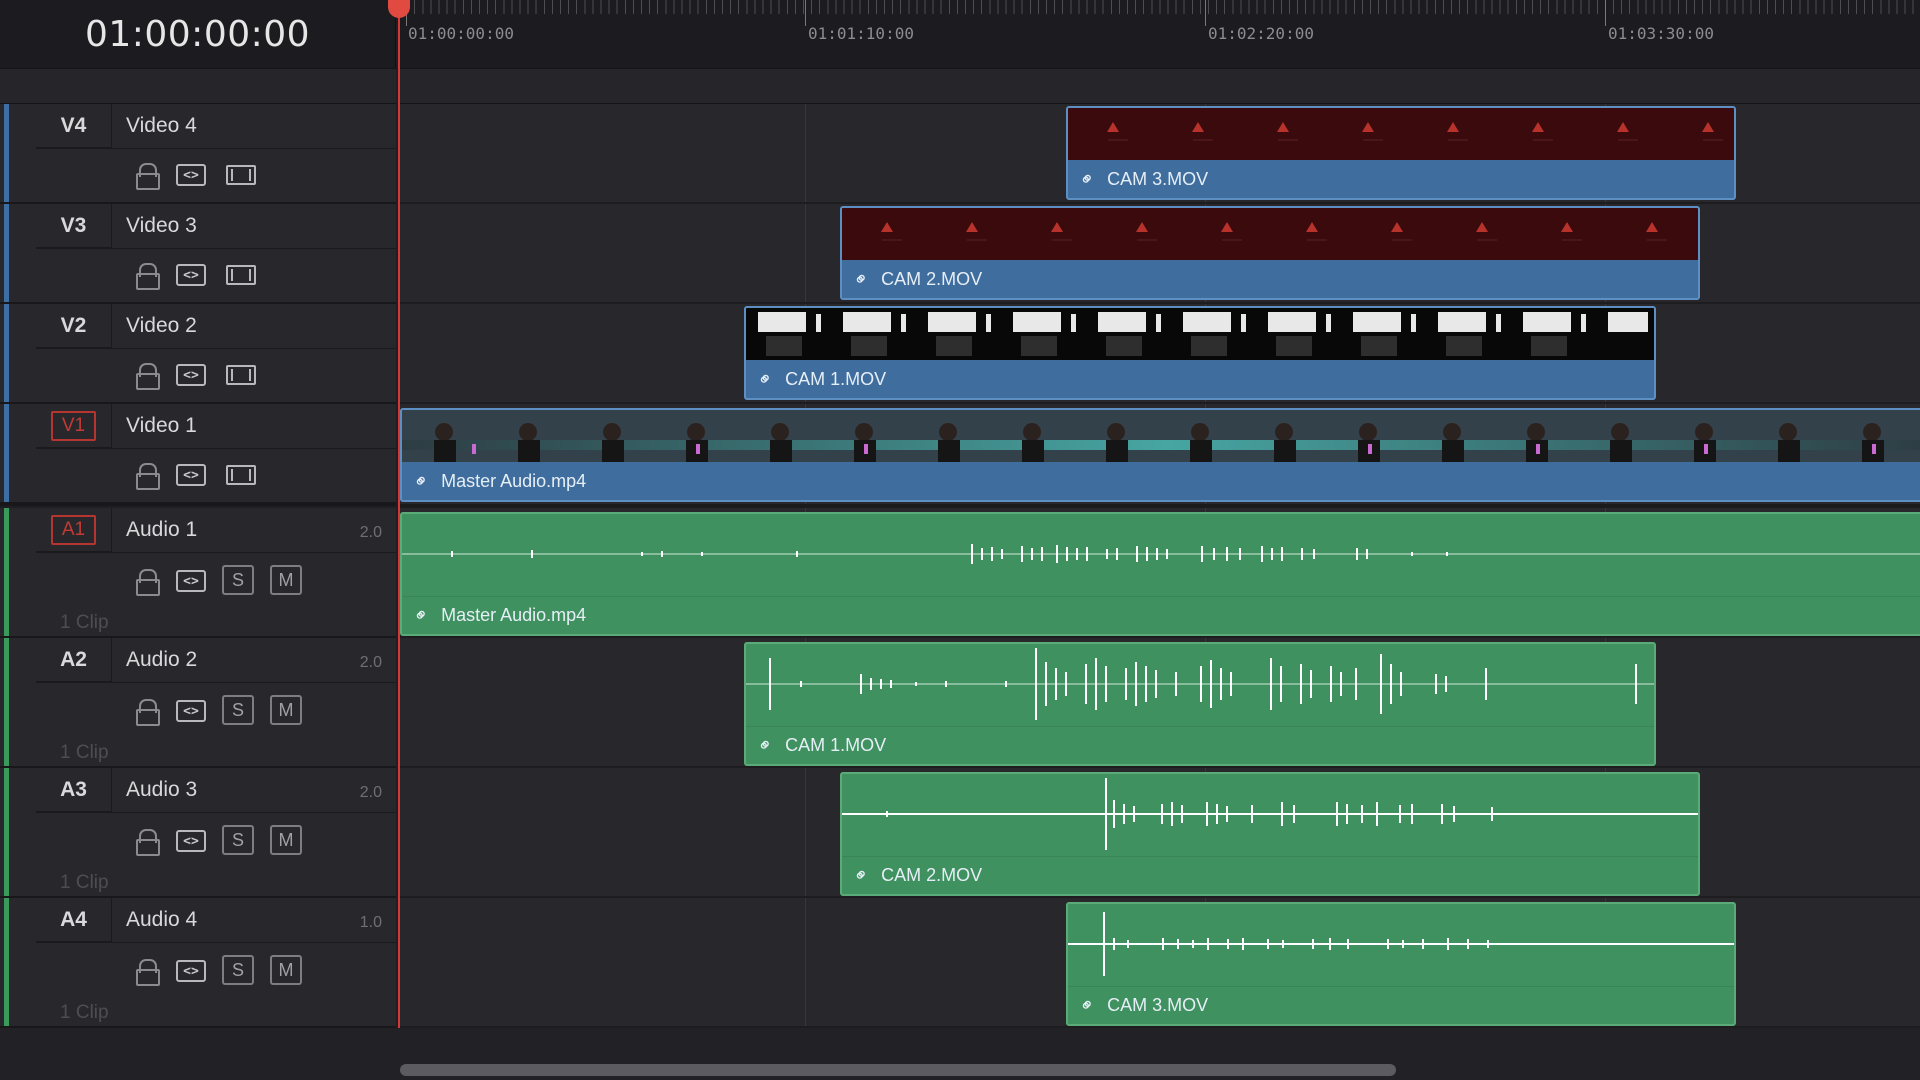 This screenshot has height=1080, width=1920. I want to click on track-id-cell: A2, so click(74, 660).